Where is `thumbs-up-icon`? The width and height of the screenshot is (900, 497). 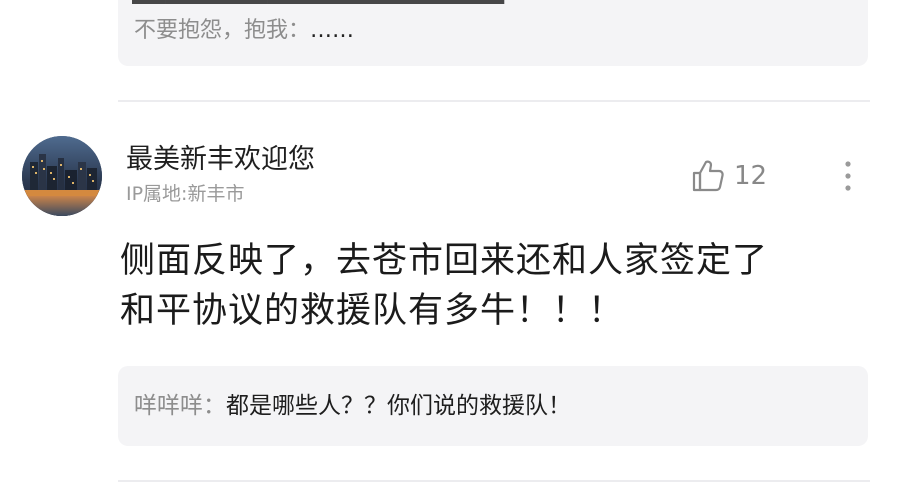
thumbs-up-icon is located at coordinates (708, 176).